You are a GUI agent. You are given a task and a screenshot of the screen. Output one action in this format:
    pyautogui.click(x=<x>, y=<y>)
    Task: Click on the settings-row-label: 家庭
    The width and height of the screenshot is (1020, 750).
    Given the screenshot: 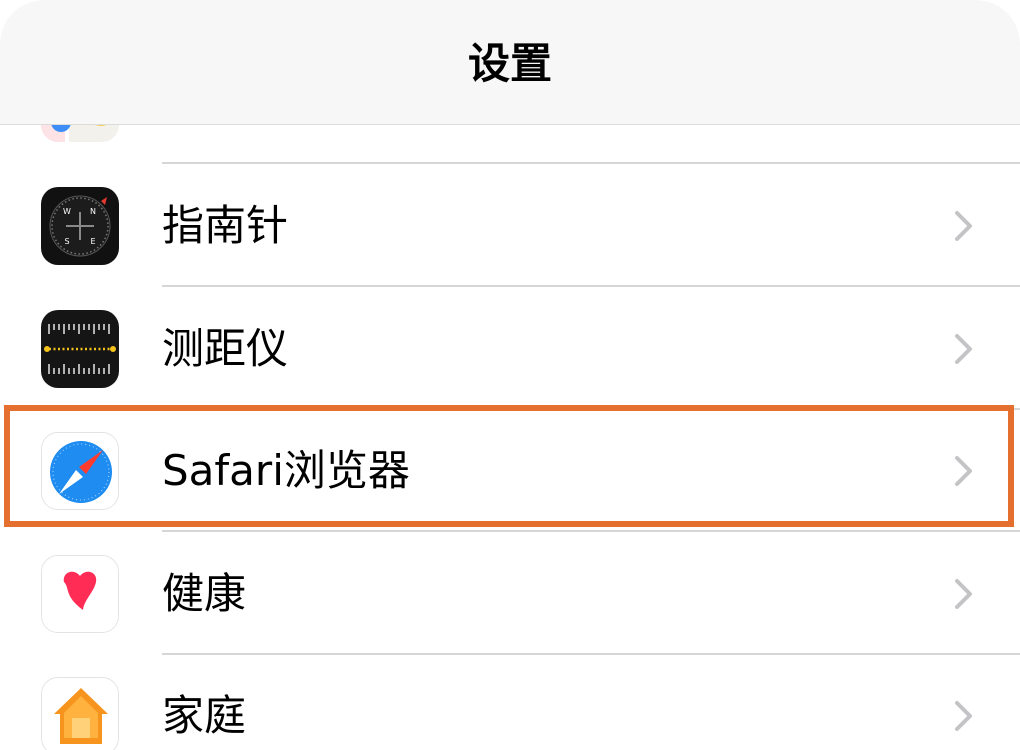 What is the action you would take?
    pyautogui.click(x=204, y=715)
    